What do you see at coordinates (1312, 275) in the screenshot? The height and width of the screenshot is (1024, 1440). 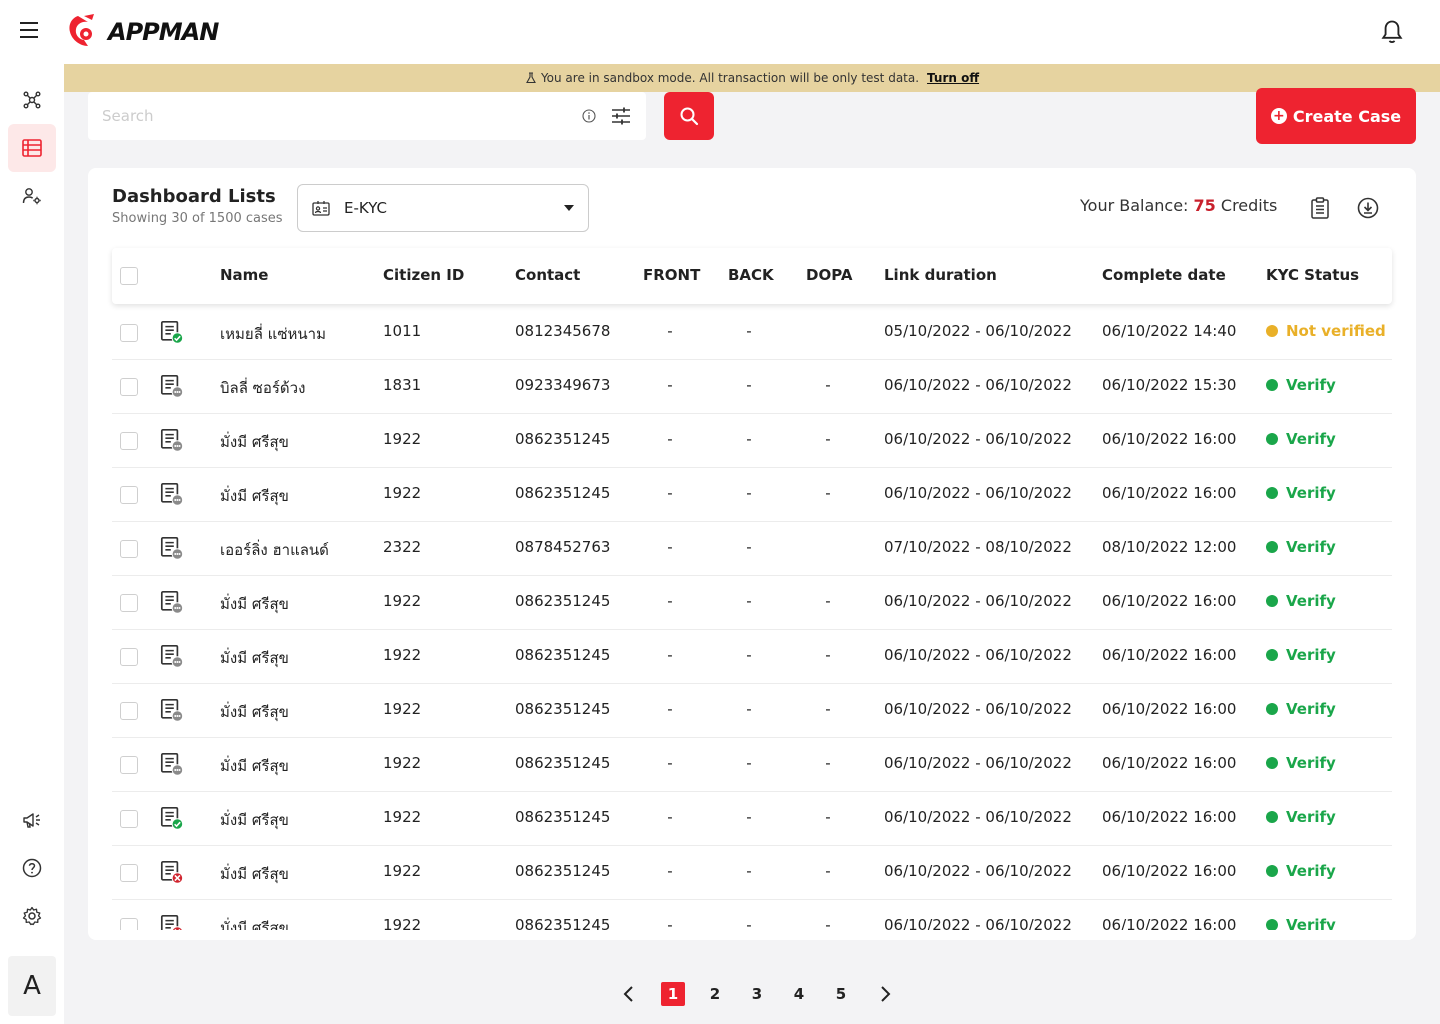 I see `col-kyc-status: KYC Status` at bounding box center [1312, 275].